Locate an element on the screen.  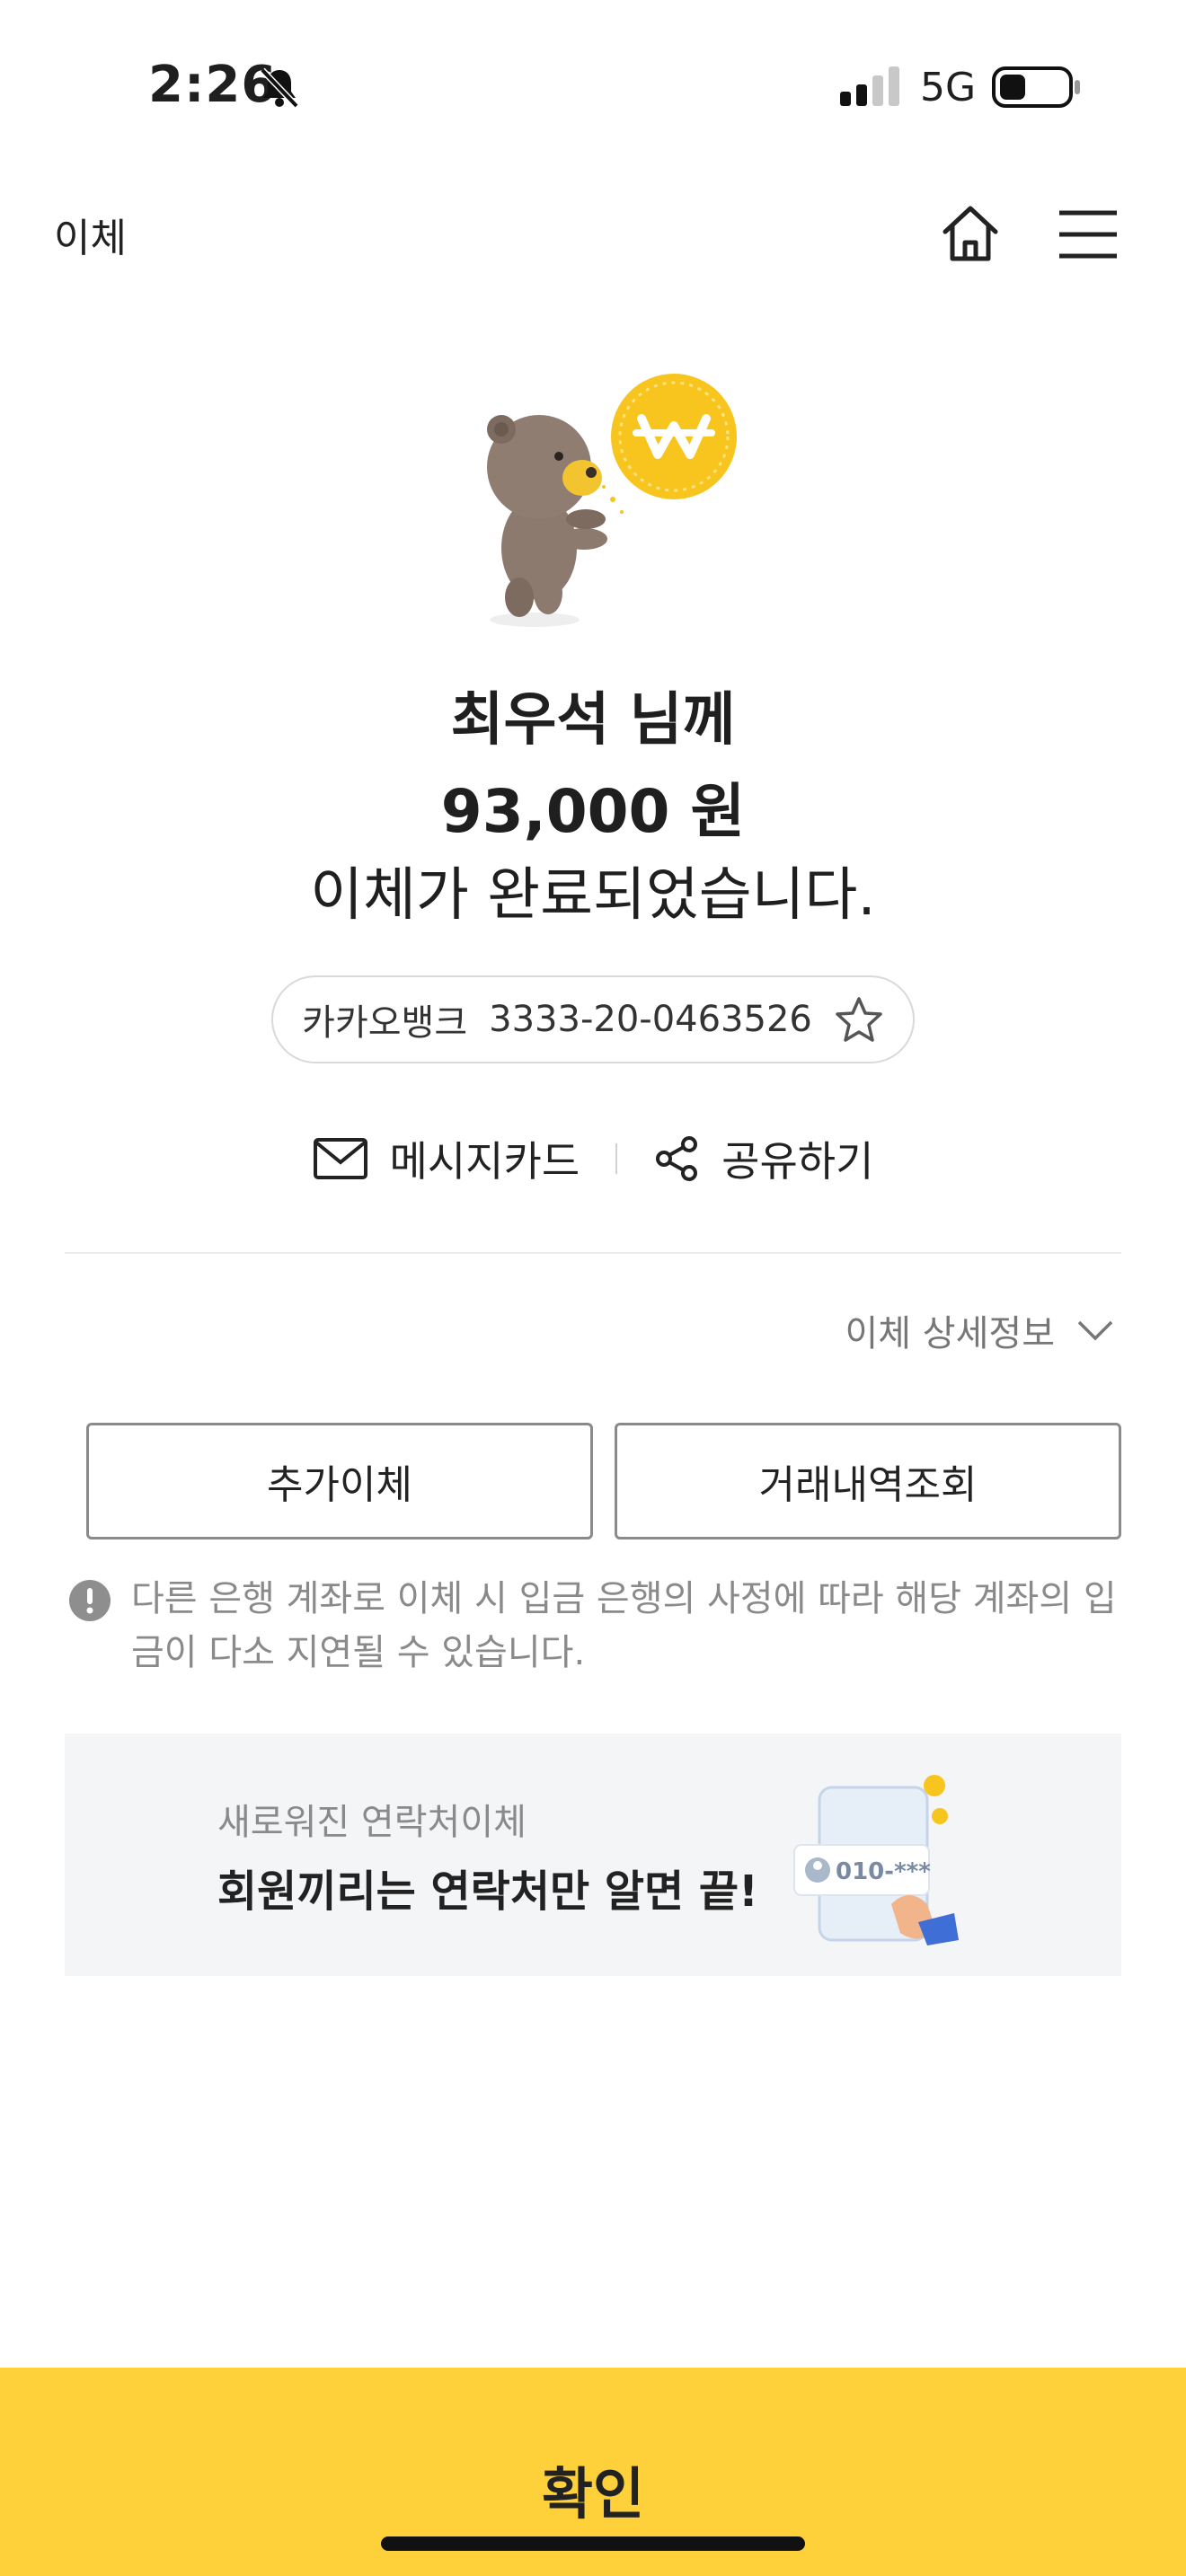
info-icon is located at coordinates (90, 1600).